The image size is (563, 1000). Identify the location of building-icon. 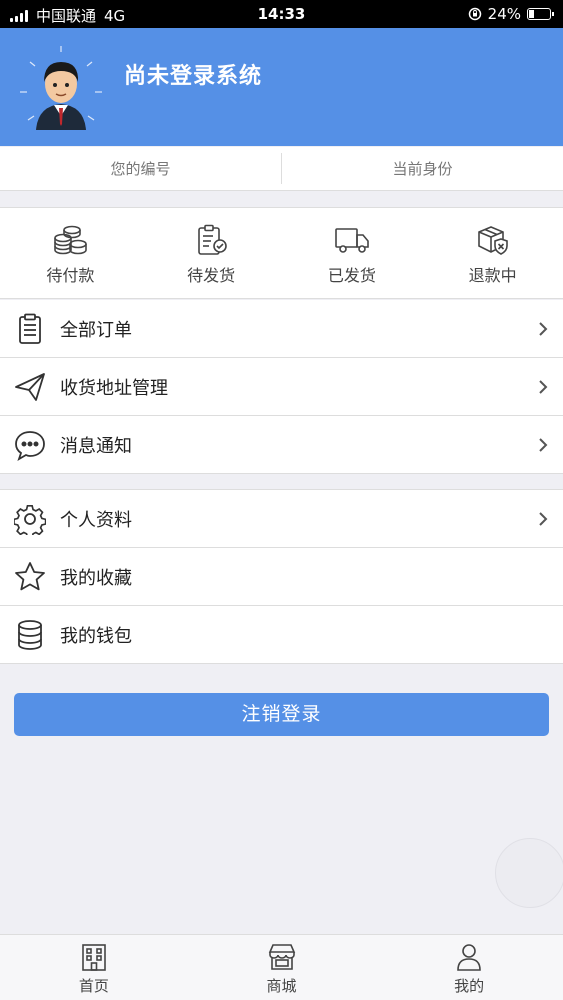
(94, 957).